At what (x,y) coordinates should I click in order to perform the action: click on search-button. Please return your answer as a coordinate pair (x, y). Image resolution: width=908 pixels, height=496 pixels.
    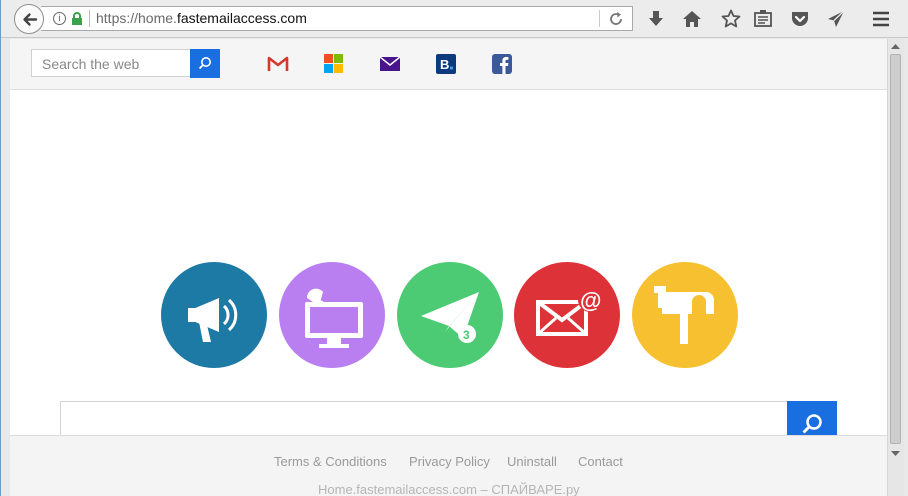
    Looking at the image, I should click on (205, 63).